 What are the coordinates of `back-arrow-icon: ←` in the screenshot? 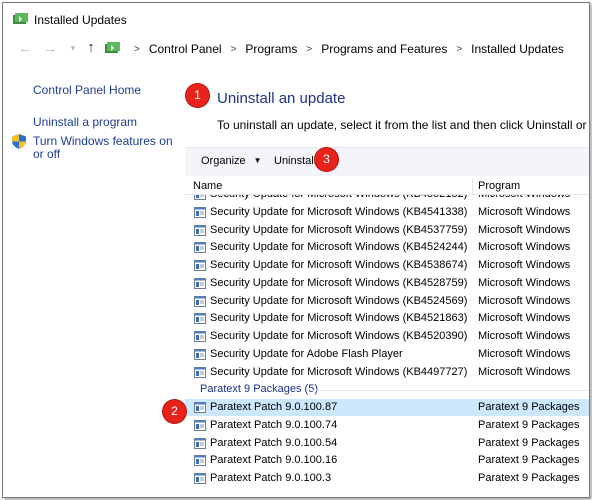 It's located at (25, 48).